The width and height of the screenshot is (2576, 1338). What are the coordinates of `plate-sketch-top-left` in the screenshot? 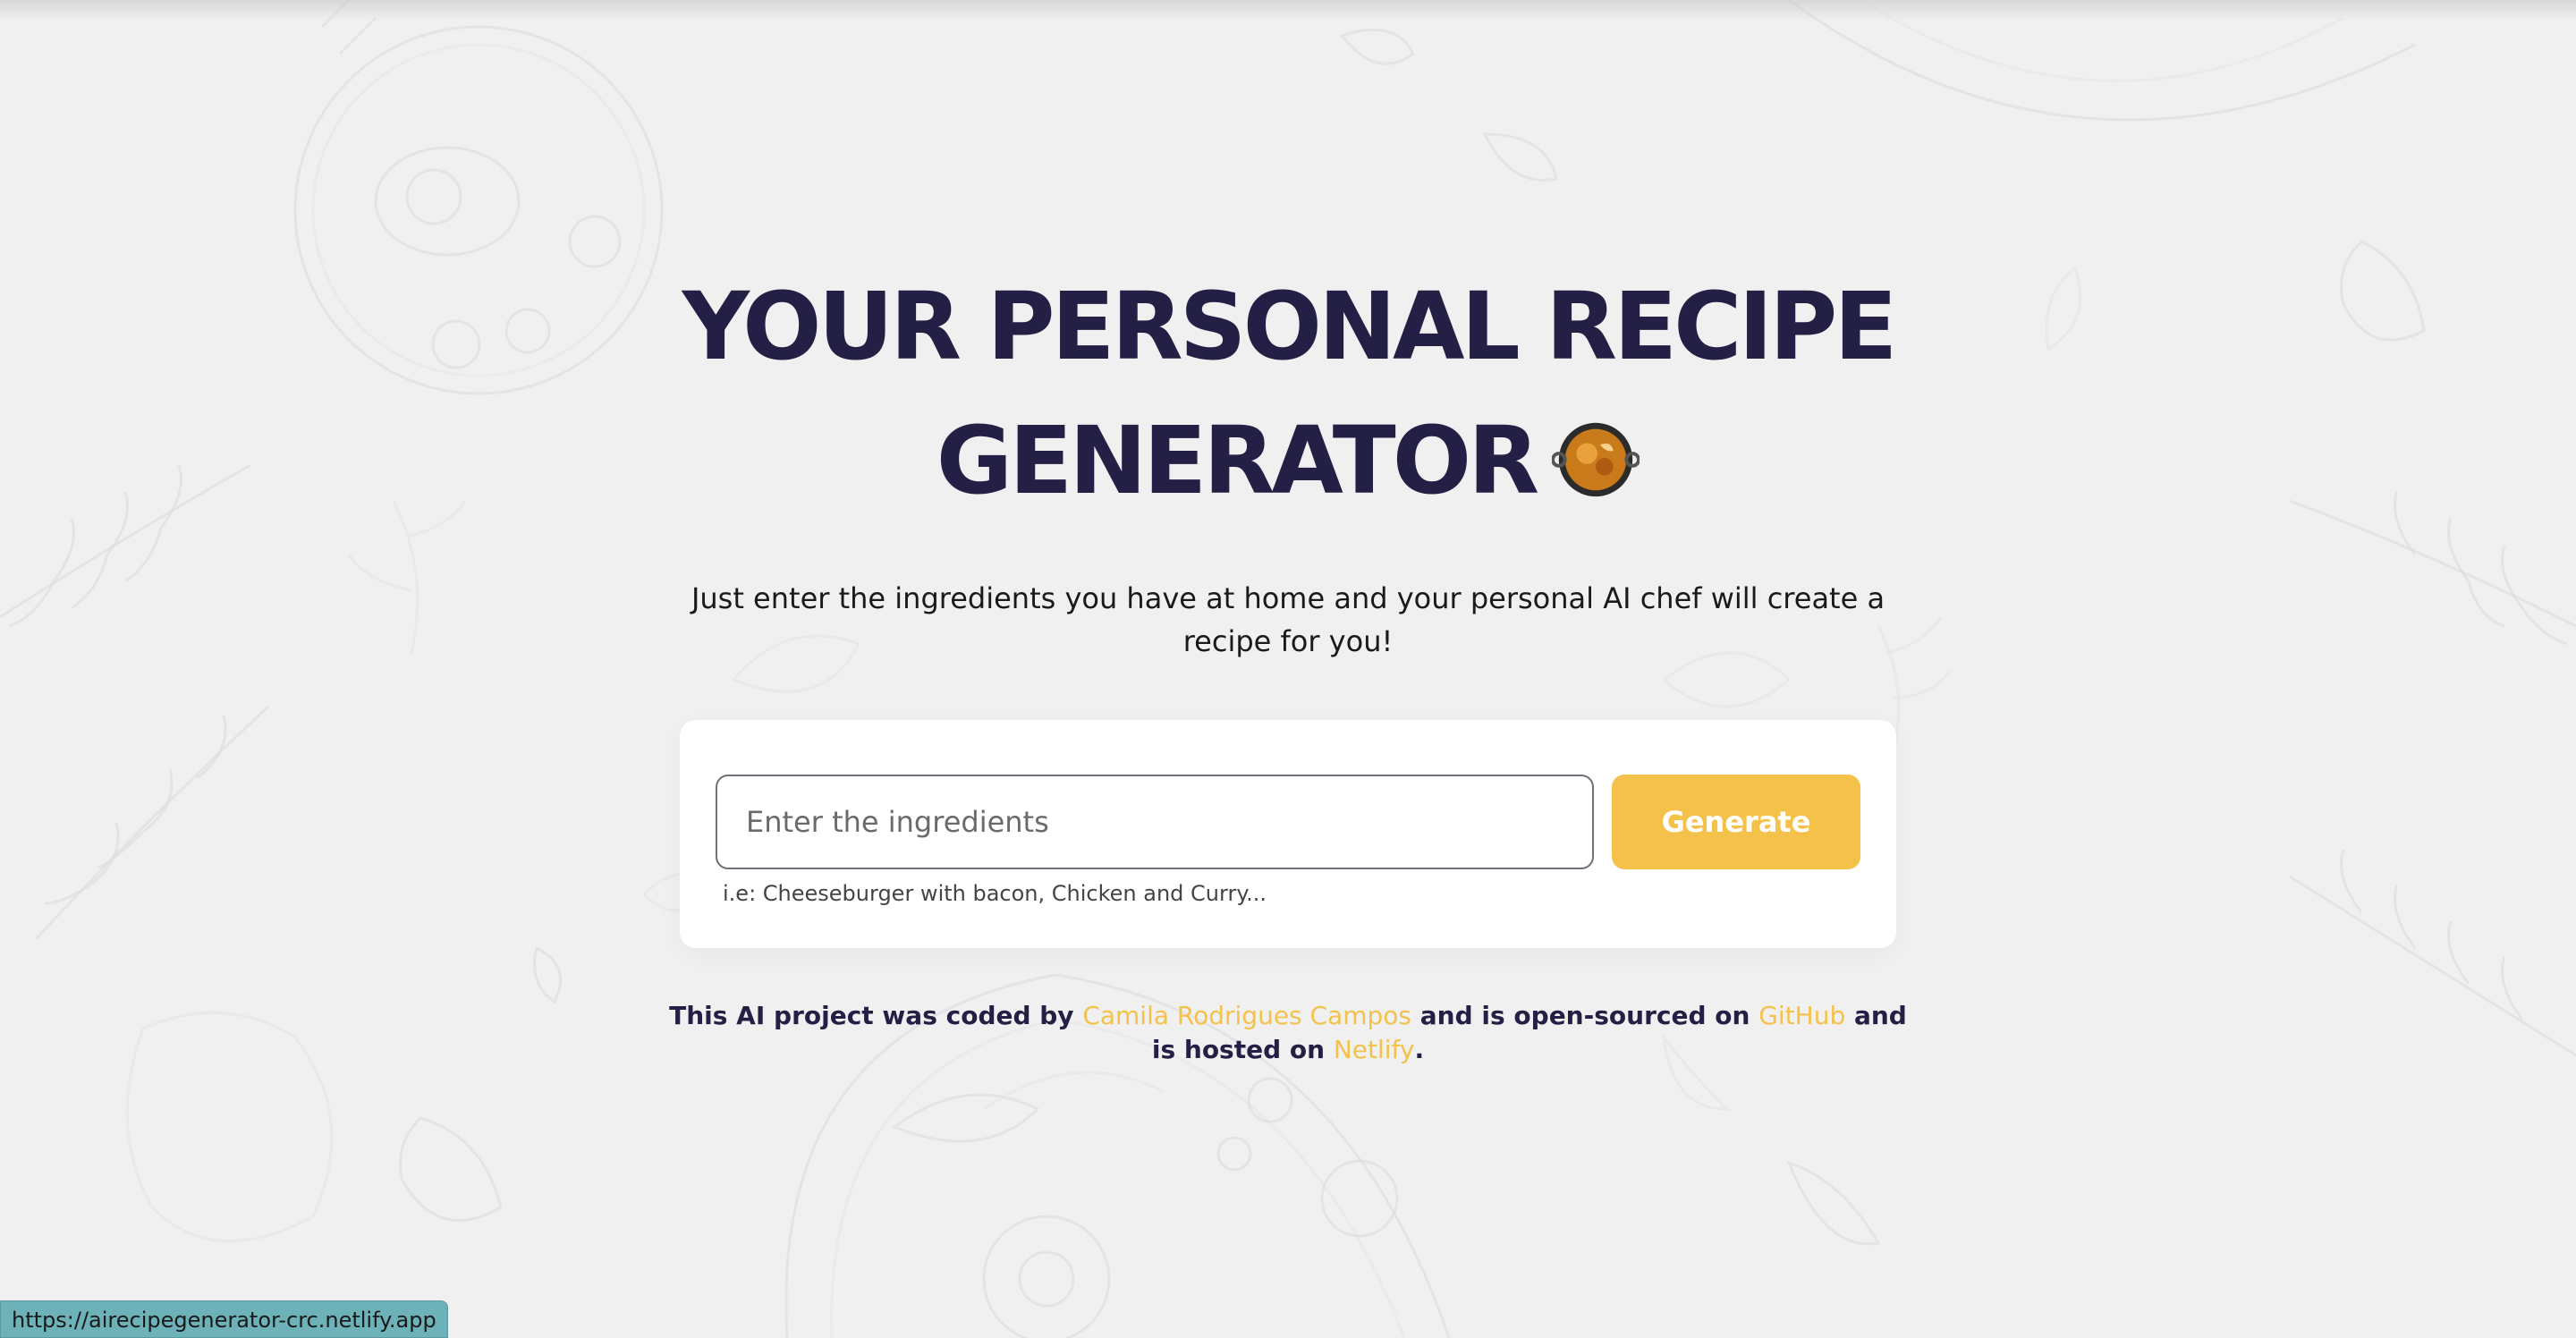 It's located at (478, 197).